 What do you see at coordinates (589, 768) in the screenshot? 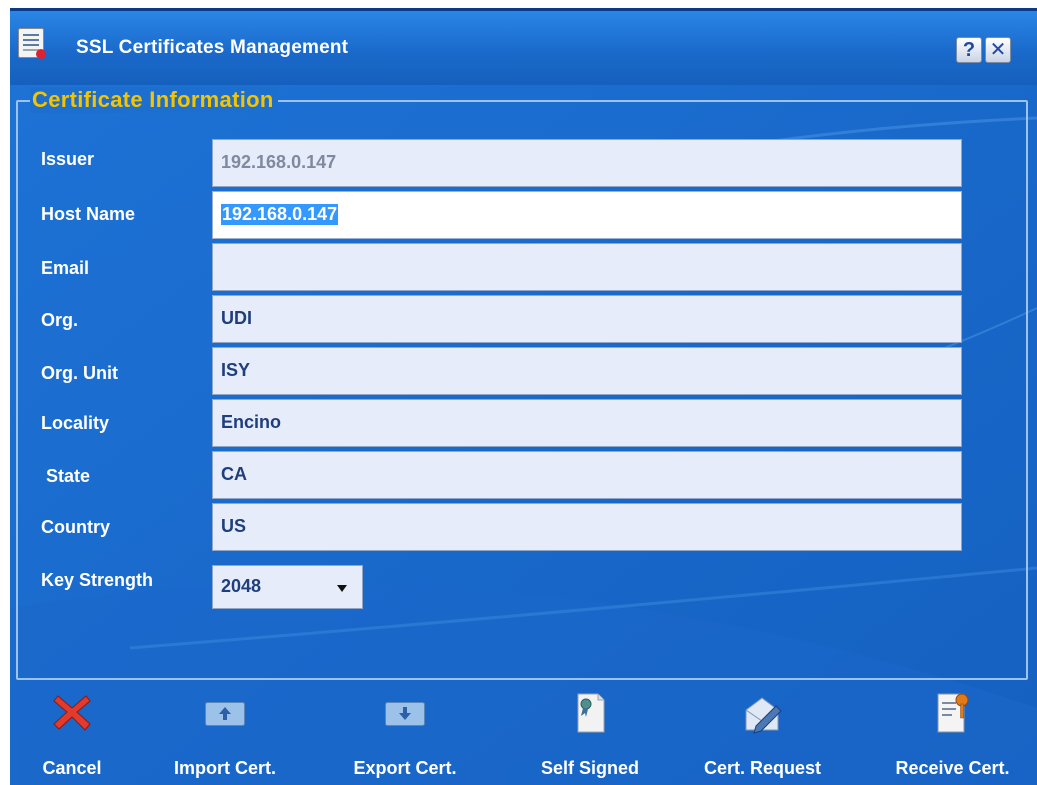
I see `self-signed-label: Self Signed` at bounding box center [589, 768].